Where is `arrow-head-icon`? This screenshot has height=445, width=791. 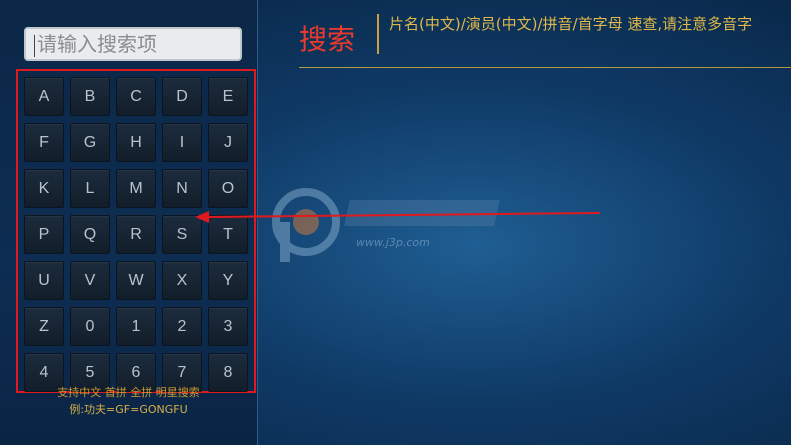
arrow-head-icon is located at coordinates (202, 217).